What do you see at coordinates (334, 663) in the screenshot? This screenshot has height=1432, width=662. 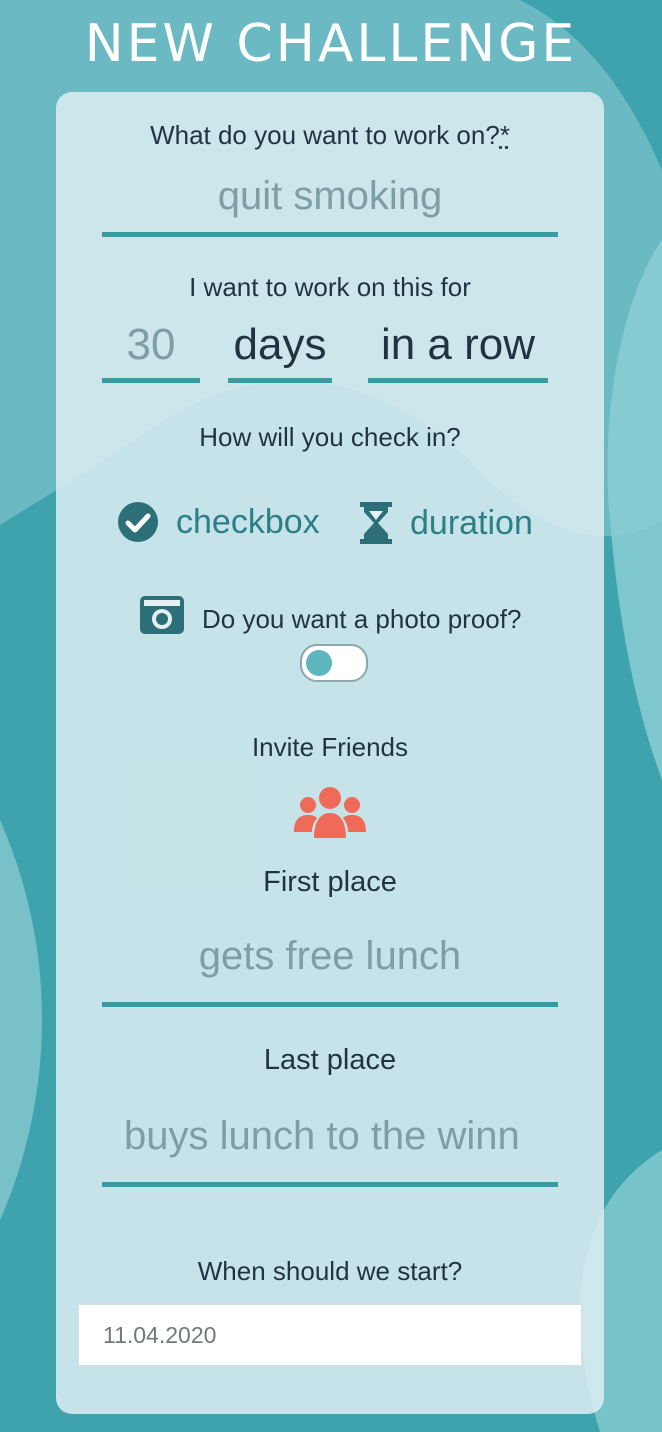 I see `photo-proof-toggle` at bounding box center [334, 663].